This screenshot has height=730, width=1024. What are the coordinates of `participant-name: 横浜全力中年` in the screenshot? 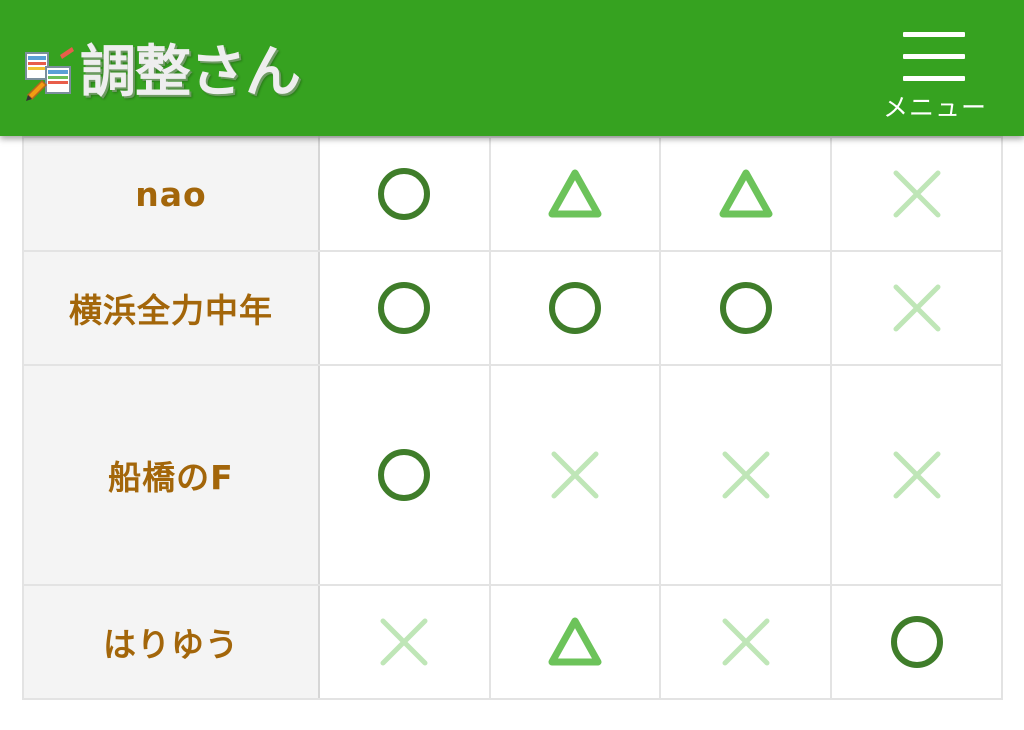 It's located at (171, 308).